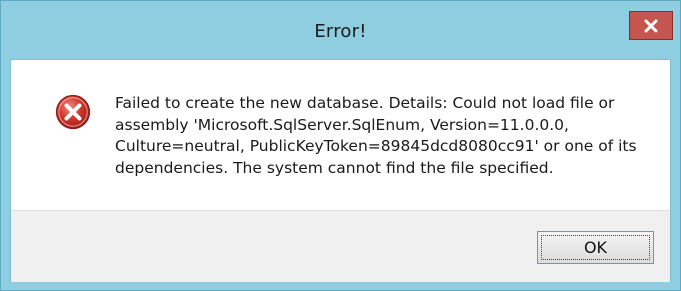 The width and height of the screenshot is (681, 291). I want to click on window-title: Error!, so click(340, 31).